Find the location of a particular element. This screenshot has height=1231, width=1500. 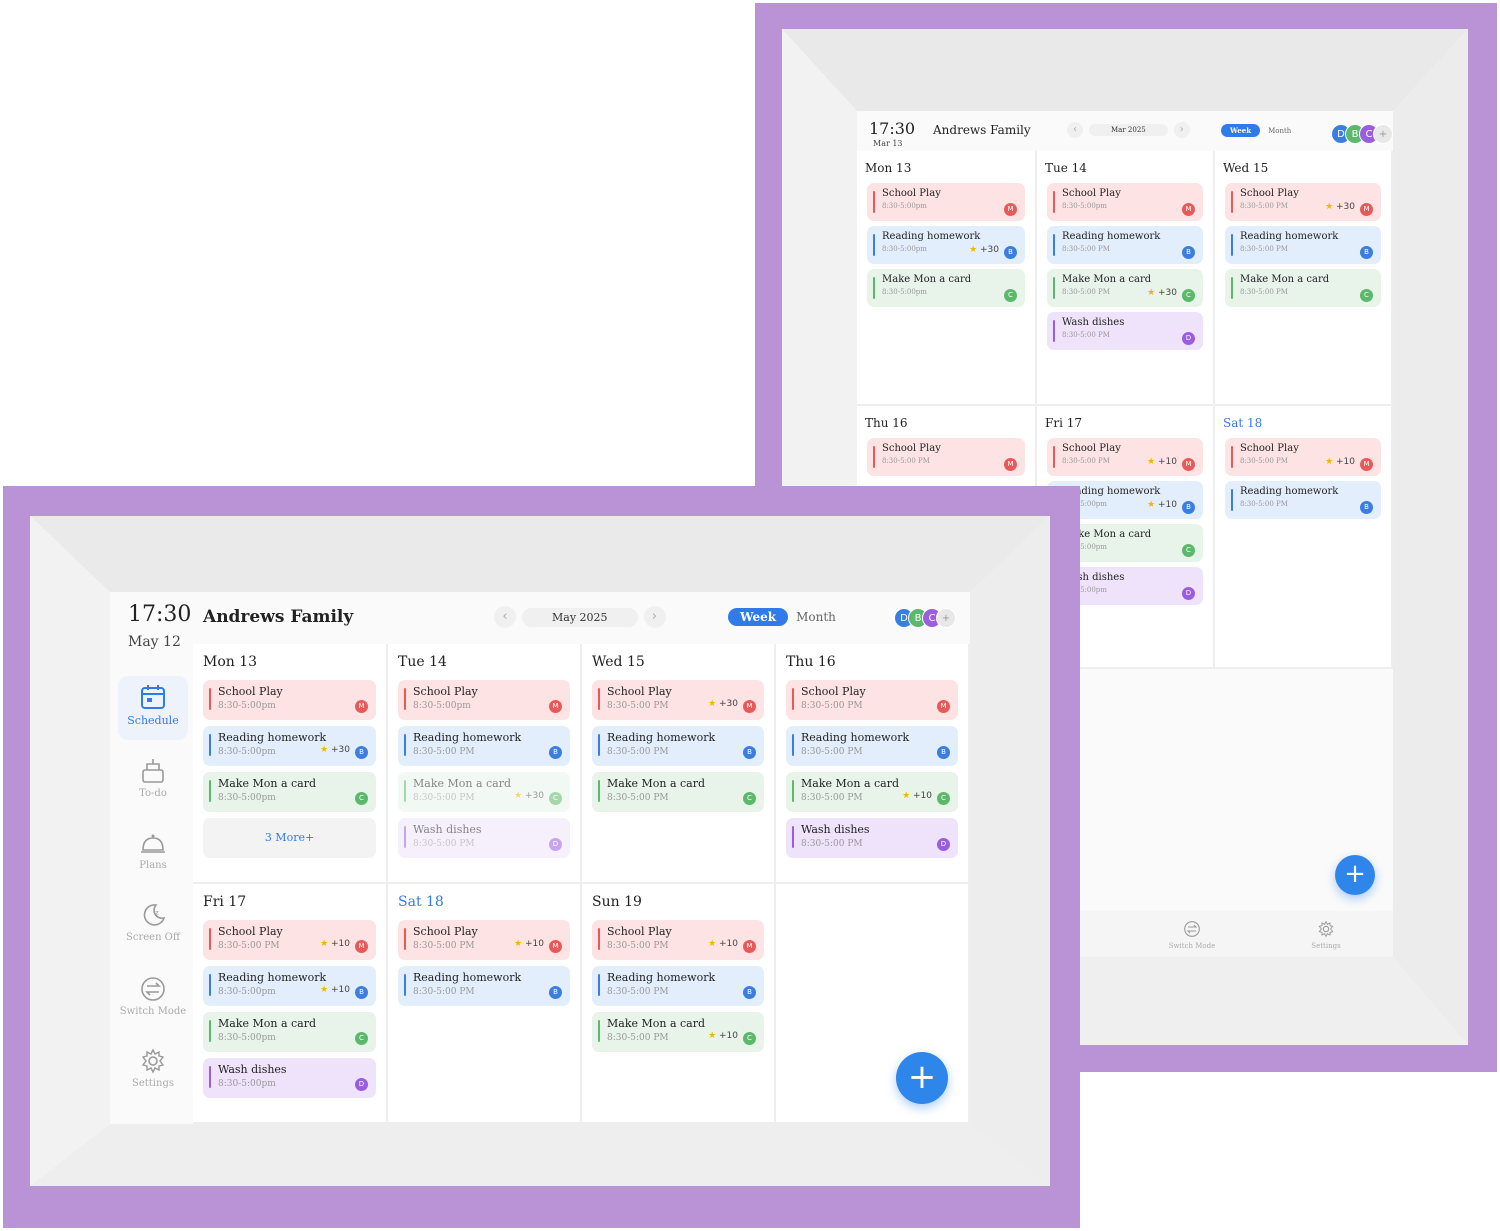

nav-schedule: Schedule is located at coordinates (153, 708).